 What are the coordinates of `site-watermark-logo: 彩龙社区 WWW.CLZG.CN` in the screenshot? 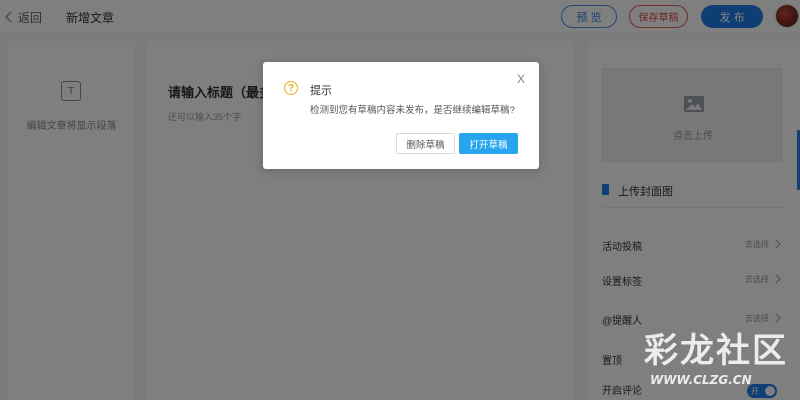 It's located at (716, 359).